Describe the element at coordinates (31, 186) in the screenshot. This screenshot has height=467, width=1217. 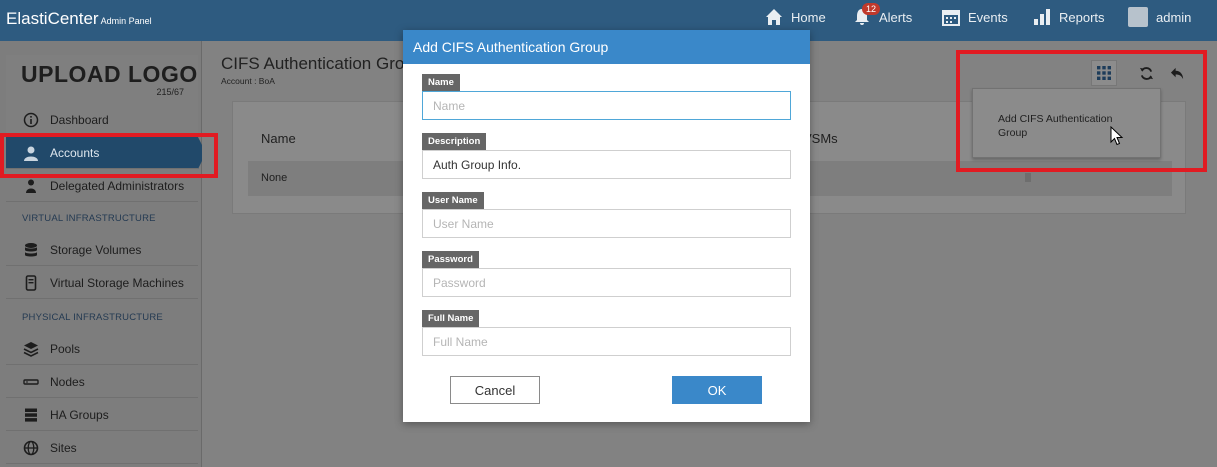
I see `admins-icon` at that location.